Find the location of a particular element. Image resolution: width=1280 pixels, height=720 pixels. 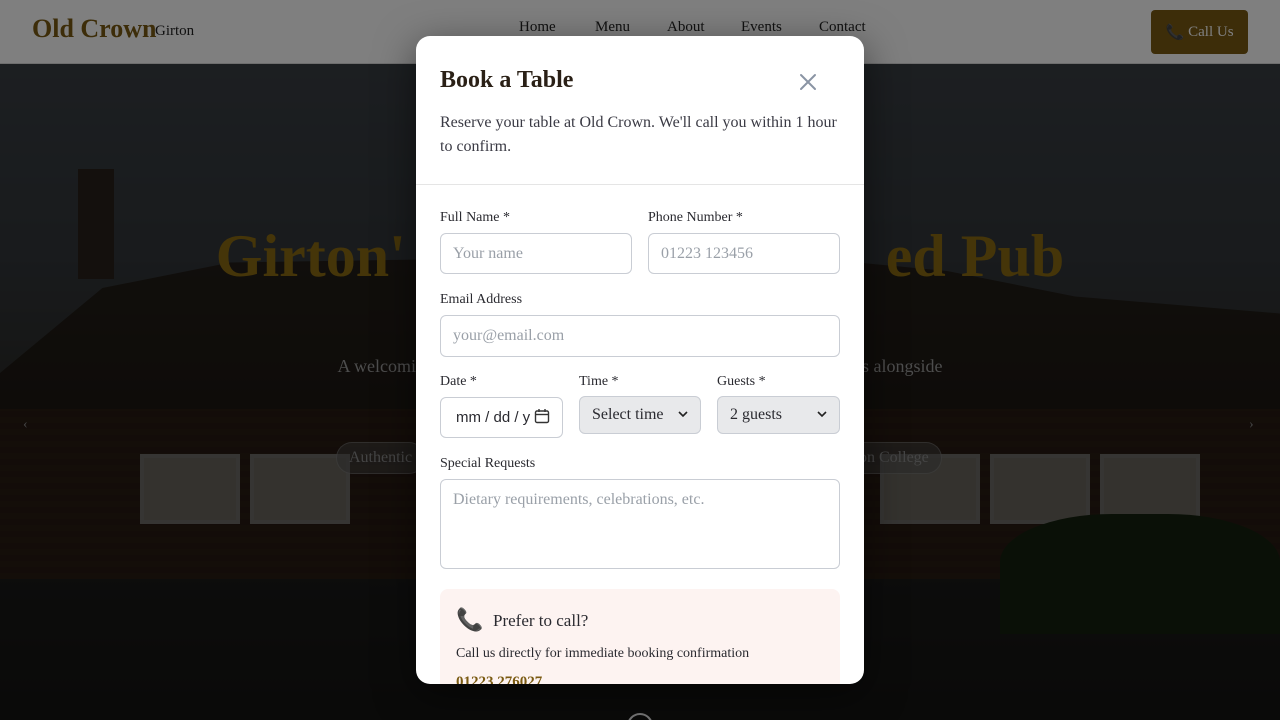

time-select-value: Select time is located at coordinates (628, 414).